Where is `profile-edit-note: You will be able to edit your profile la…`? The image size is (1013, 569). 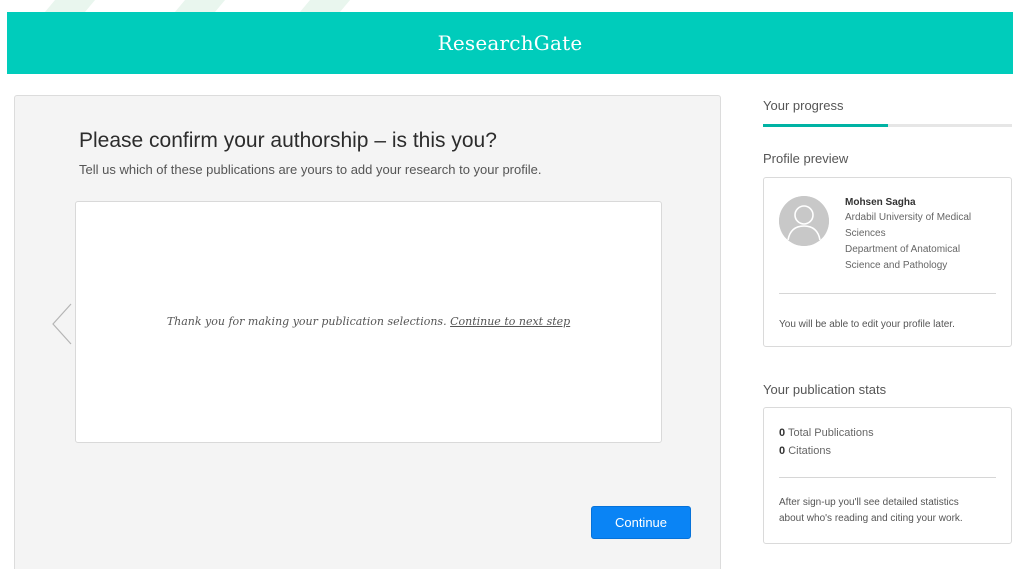 profile-edit-note: You will be able to edit your profile la… is located at coordinates (867, 324).